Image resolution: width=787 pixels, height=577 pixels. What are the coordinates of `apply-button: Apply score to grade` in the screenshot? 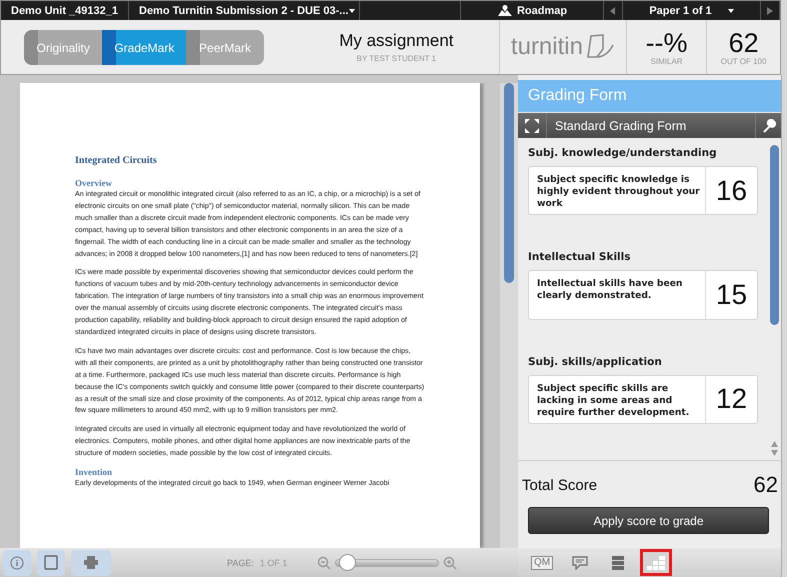 It's located at (648, 520).